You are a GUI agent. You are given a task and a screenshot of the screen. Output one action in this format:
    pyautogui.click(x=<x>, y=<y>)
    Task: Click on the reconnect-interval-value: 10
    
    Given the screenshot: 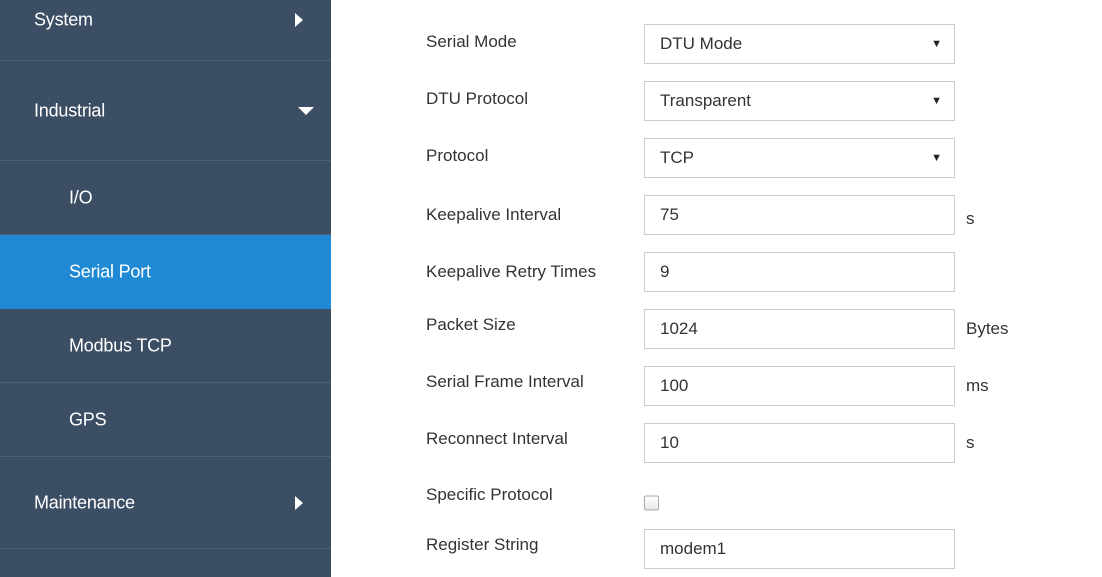 What is the action you would take?
    pyautogui.click(x=669, y=442)
    